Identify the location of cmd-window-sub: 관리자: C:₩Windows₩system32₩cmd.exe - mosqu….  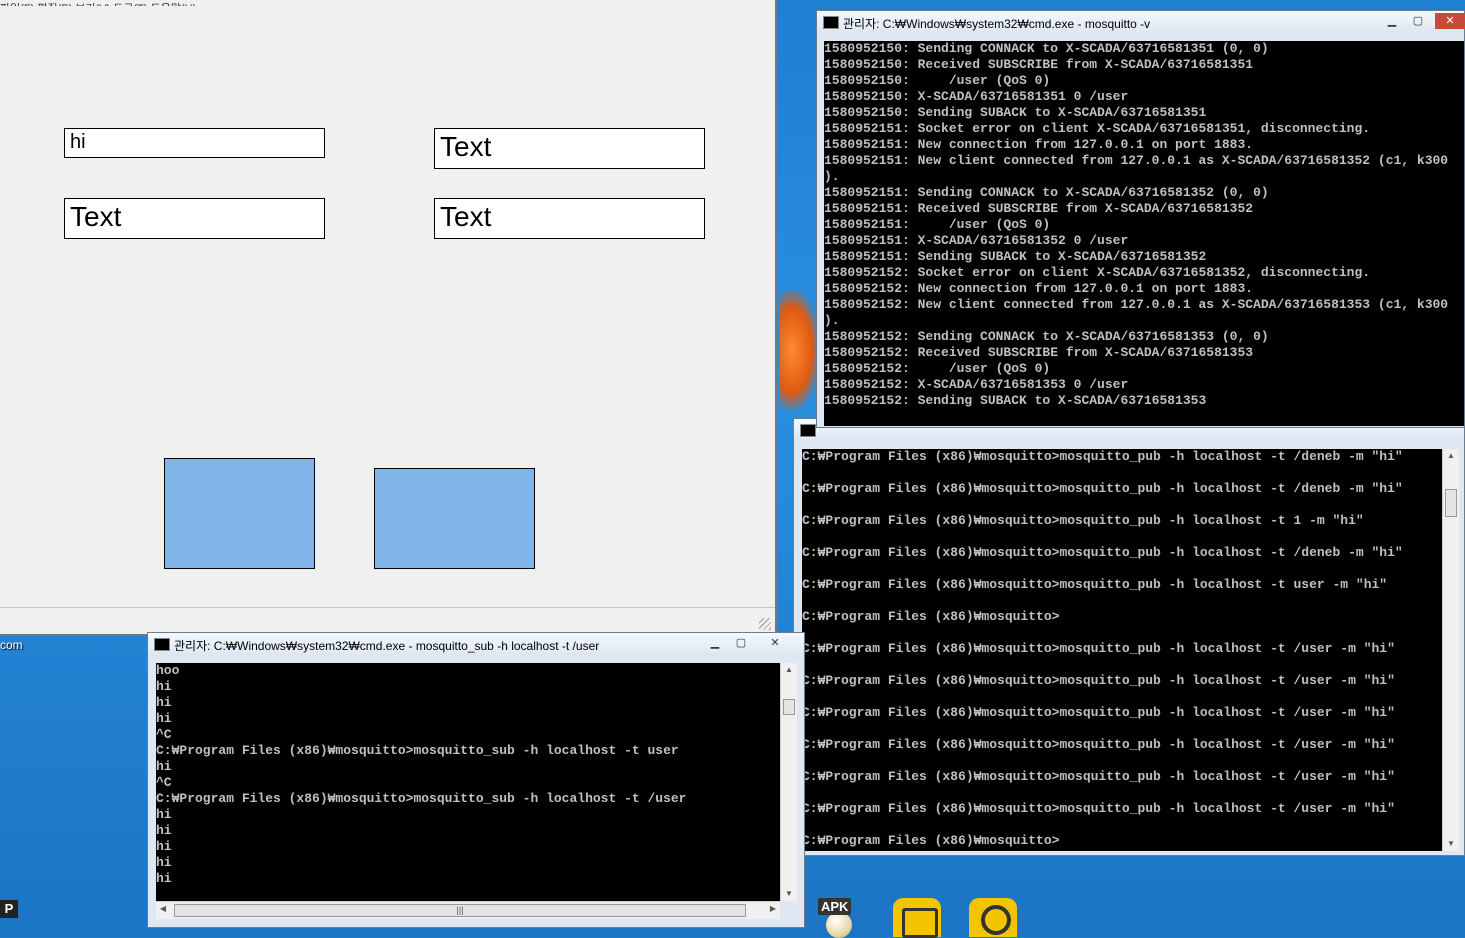
(476, 780).